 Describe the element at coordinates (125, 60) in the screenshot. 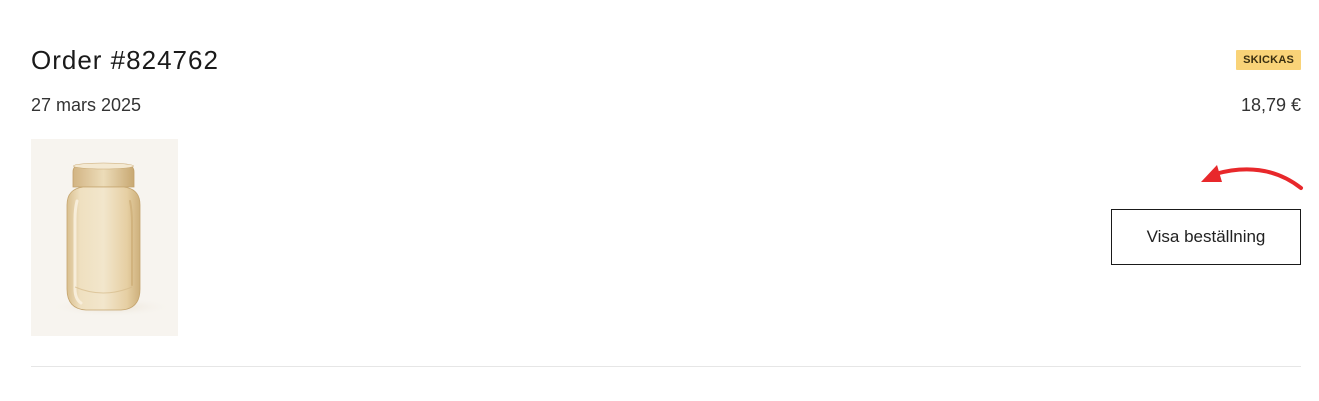

I see `order-title: Order #824762` at that location.